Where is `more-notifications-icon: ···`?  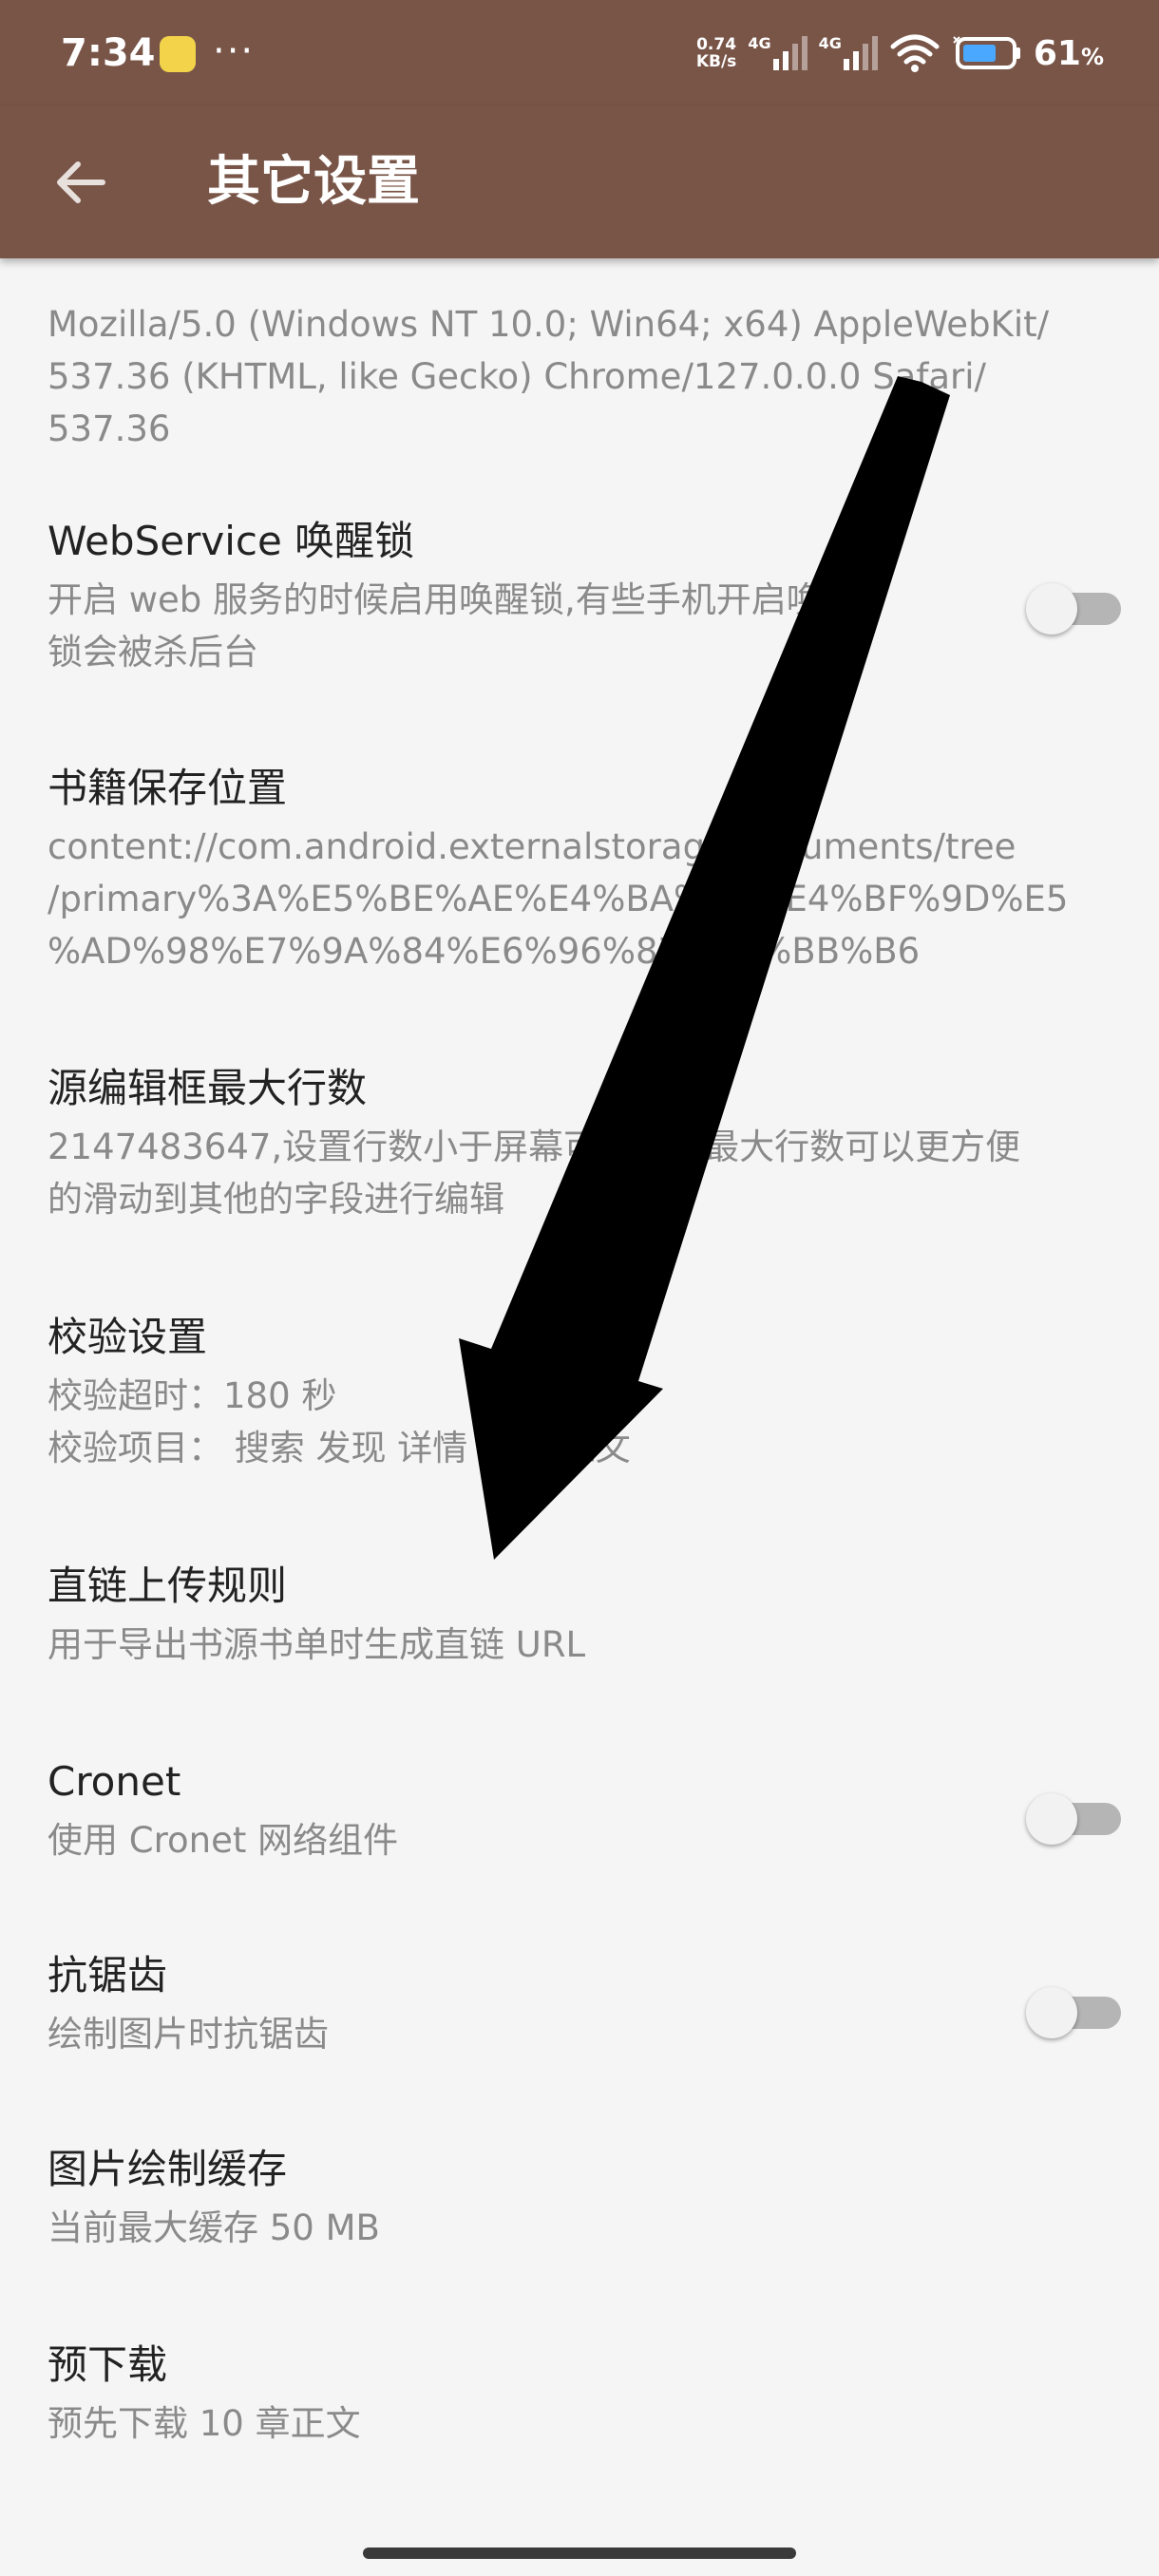
more-notifications-icon: ··· is located at coordinates (234, 51).